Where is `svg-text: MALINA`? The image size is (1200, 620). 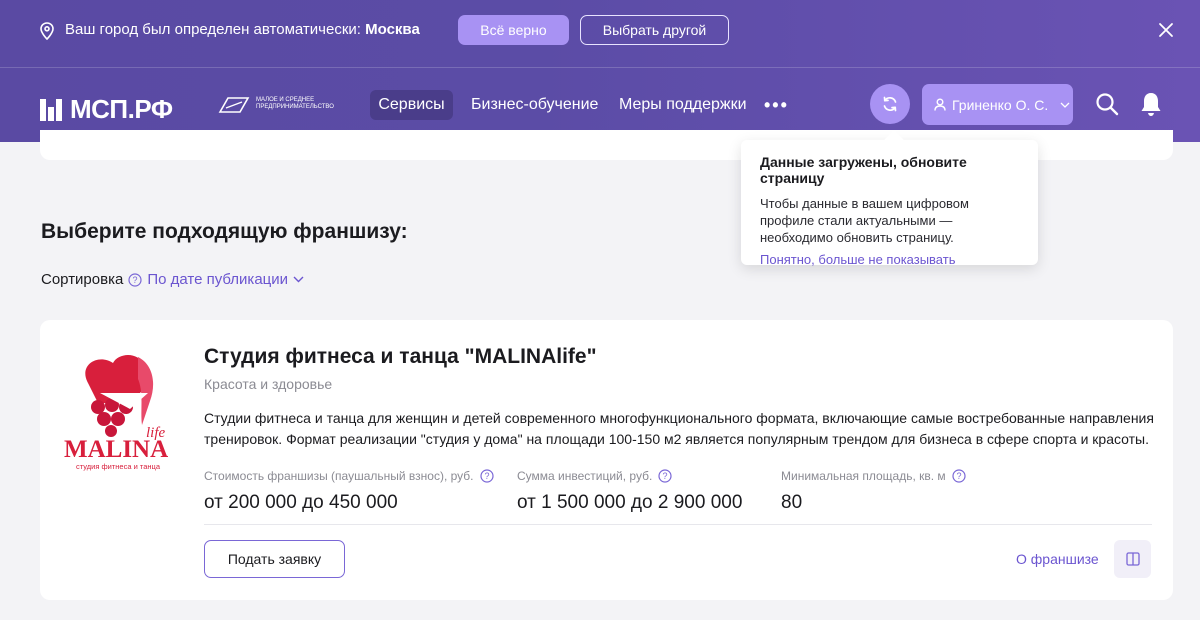 svg-text: MALINA is located at coordinates (116, 449).